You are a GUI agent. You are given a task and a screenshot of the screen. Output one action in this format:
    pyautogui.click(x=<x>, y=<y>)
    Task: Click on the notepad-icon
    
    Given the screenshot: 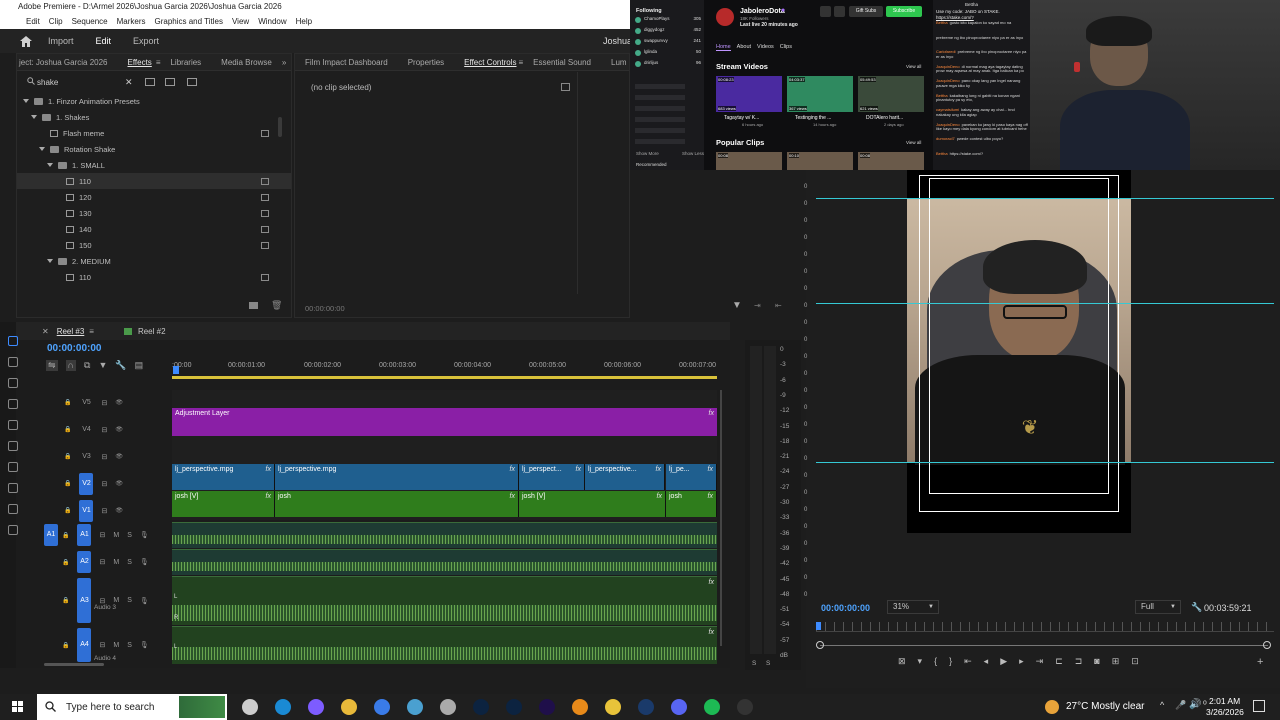 What is the action you would take?
    pyautogui.click(x=414, y=707)
    